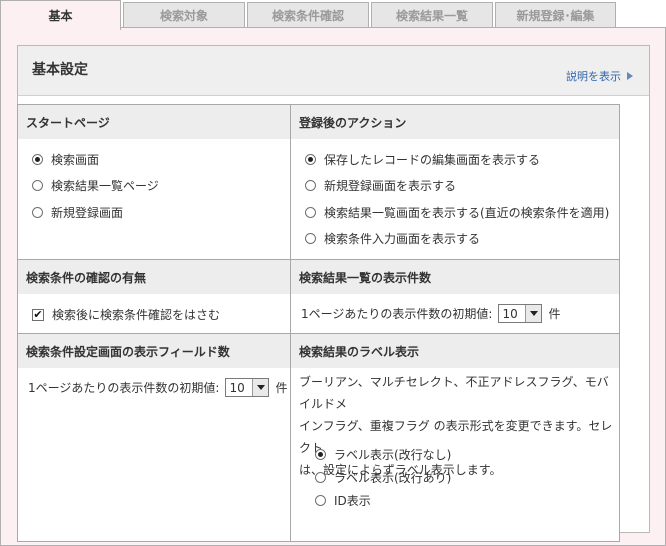 The image size is (666, 546). Describe the element at coordinates (455, 277) in the screenshot. I see `result-count-heading: 検索結果一覧の表示件数` at that location.